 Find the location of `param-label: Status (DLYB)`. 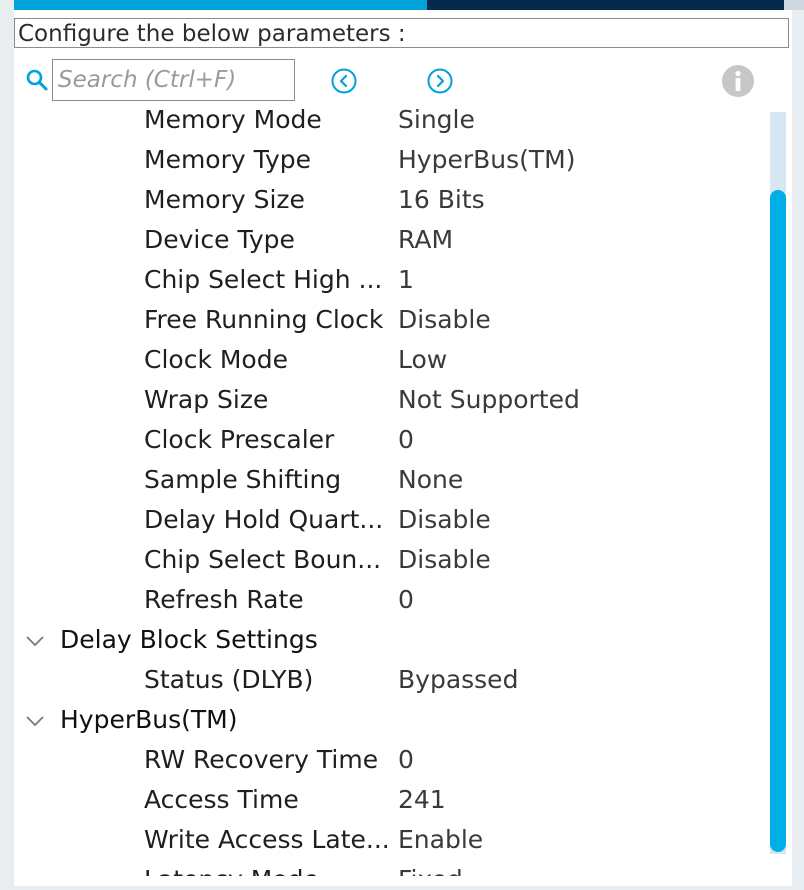

param-label: Status (DLYB) is located at coordinates (229, 679).